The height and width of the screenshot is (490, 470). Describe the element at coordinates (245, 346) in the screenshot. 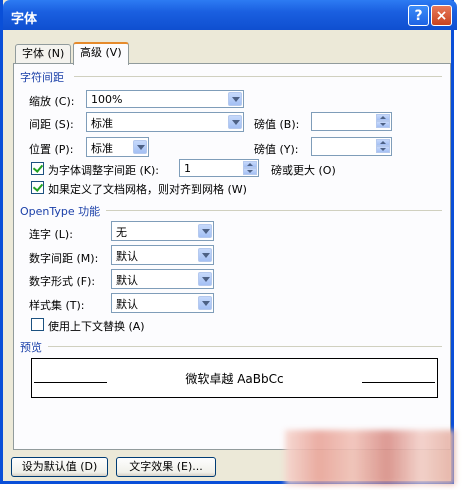

I see `preview-divider` at that location.